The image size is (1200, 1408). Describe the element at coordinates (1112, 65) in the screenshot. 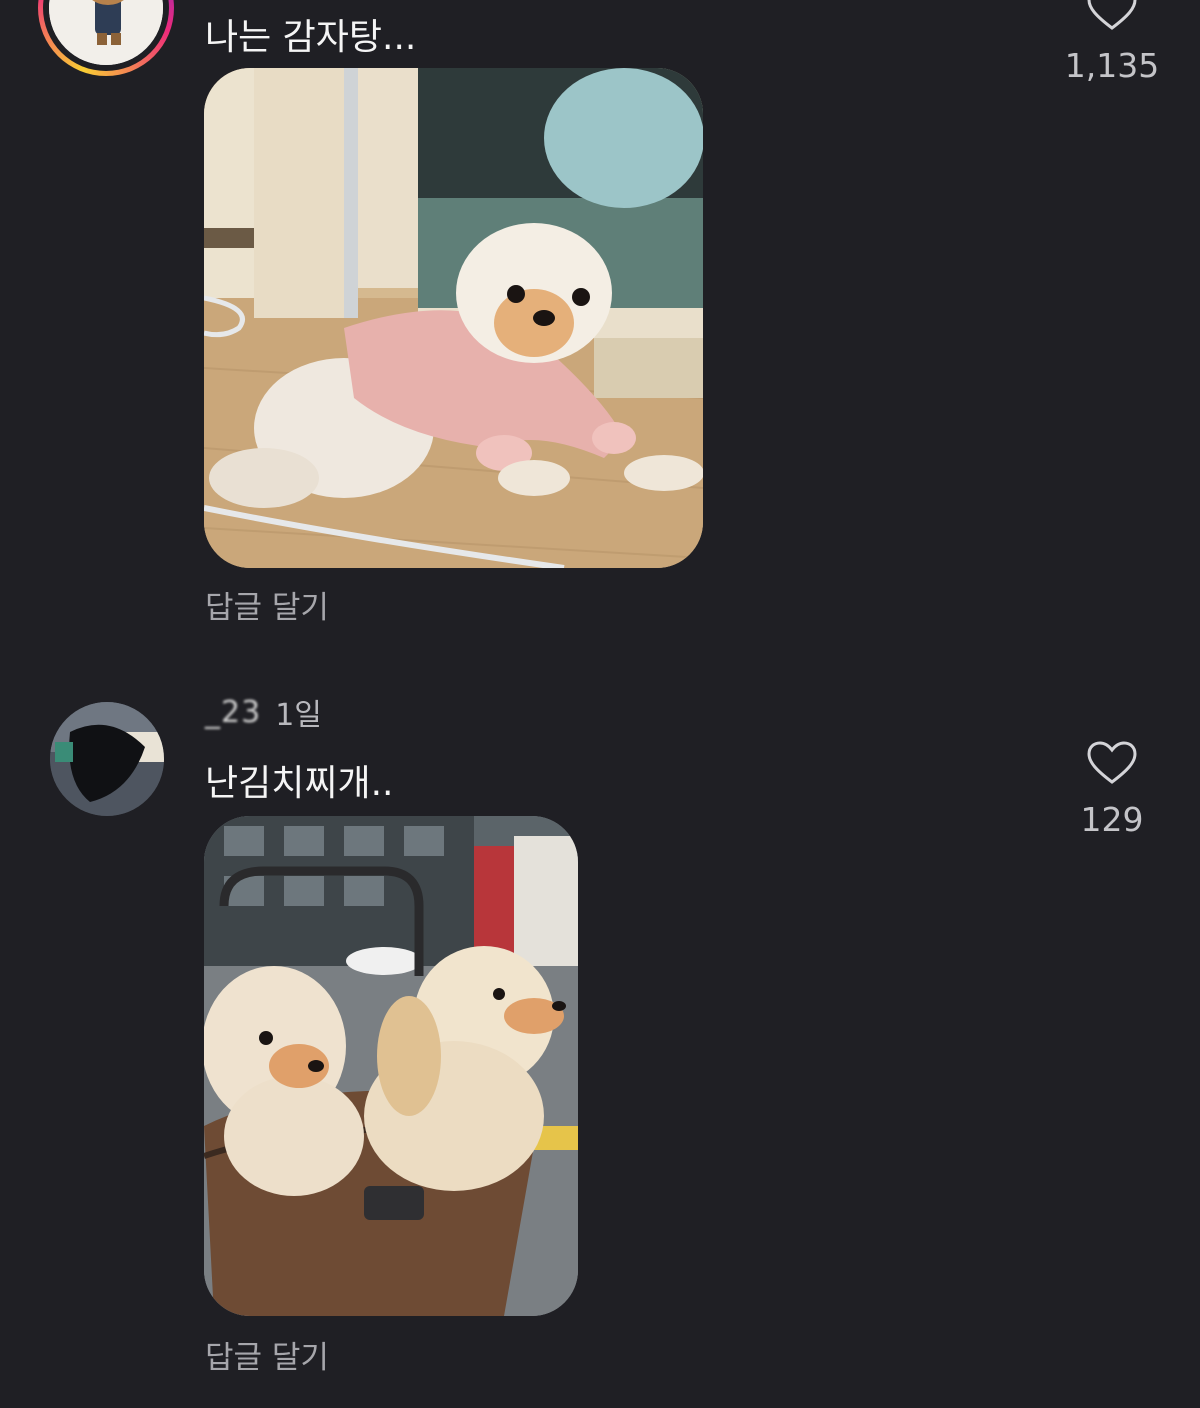

I see `like-count: 1,135` at that location.